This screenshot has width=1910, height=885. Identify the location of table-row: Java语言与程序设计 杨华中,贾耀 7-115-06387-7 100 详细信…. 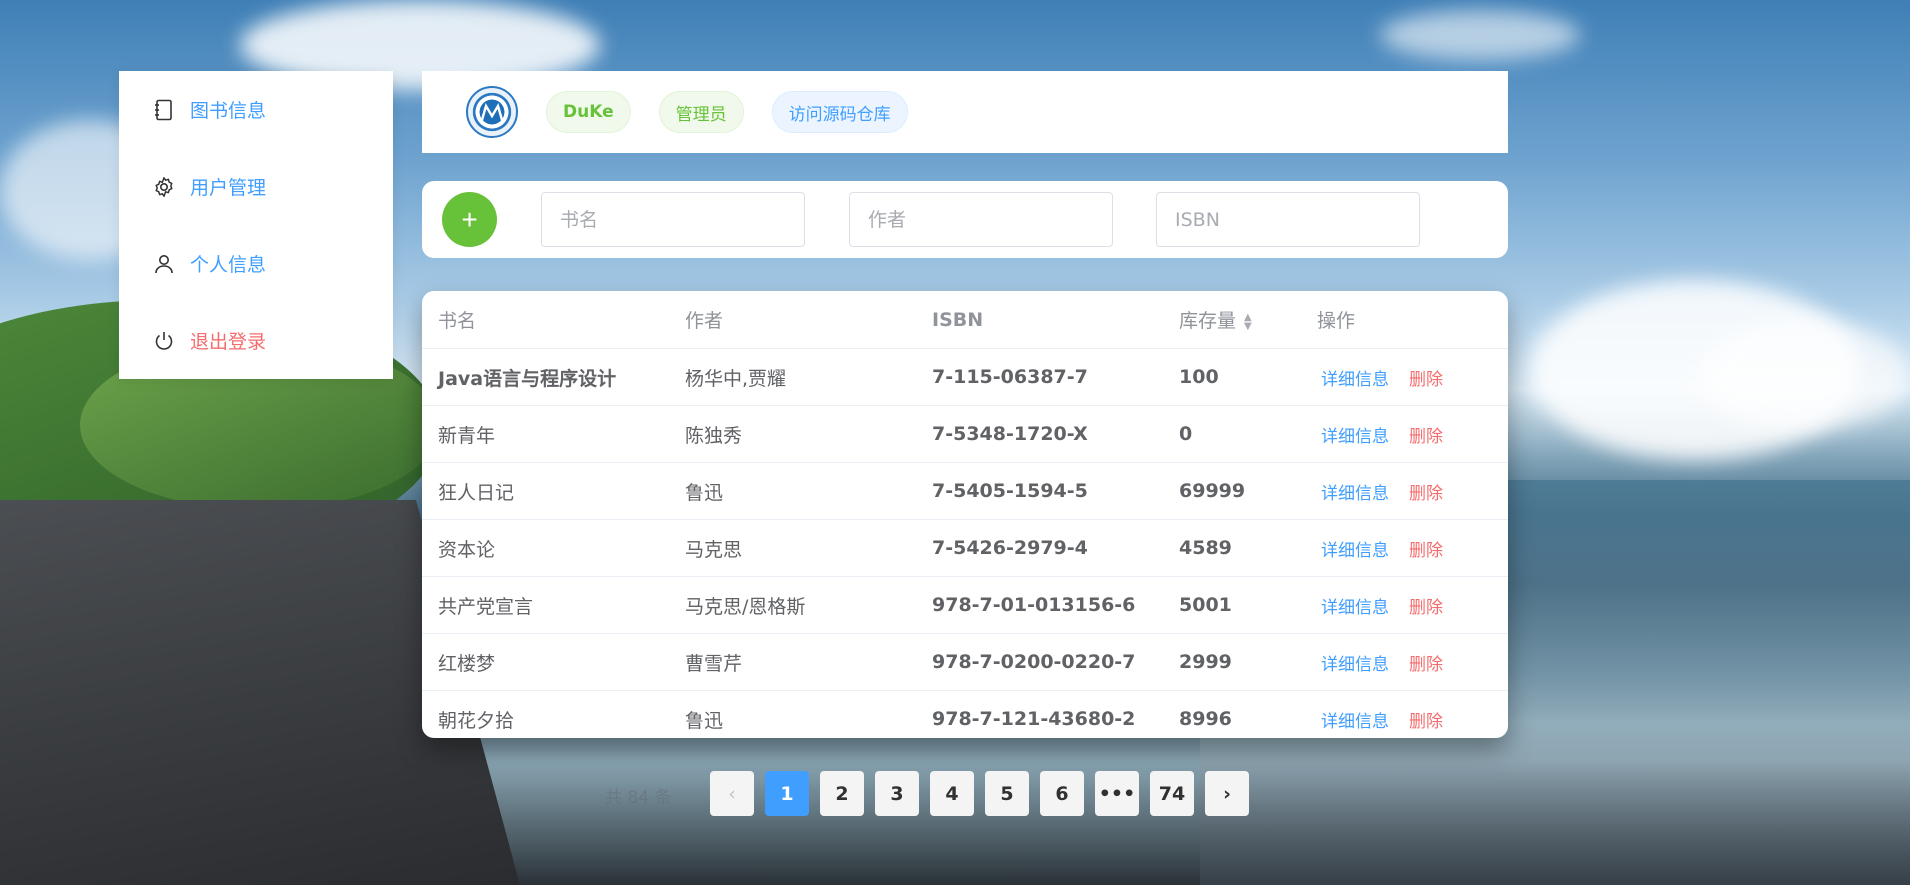
(965, 377).